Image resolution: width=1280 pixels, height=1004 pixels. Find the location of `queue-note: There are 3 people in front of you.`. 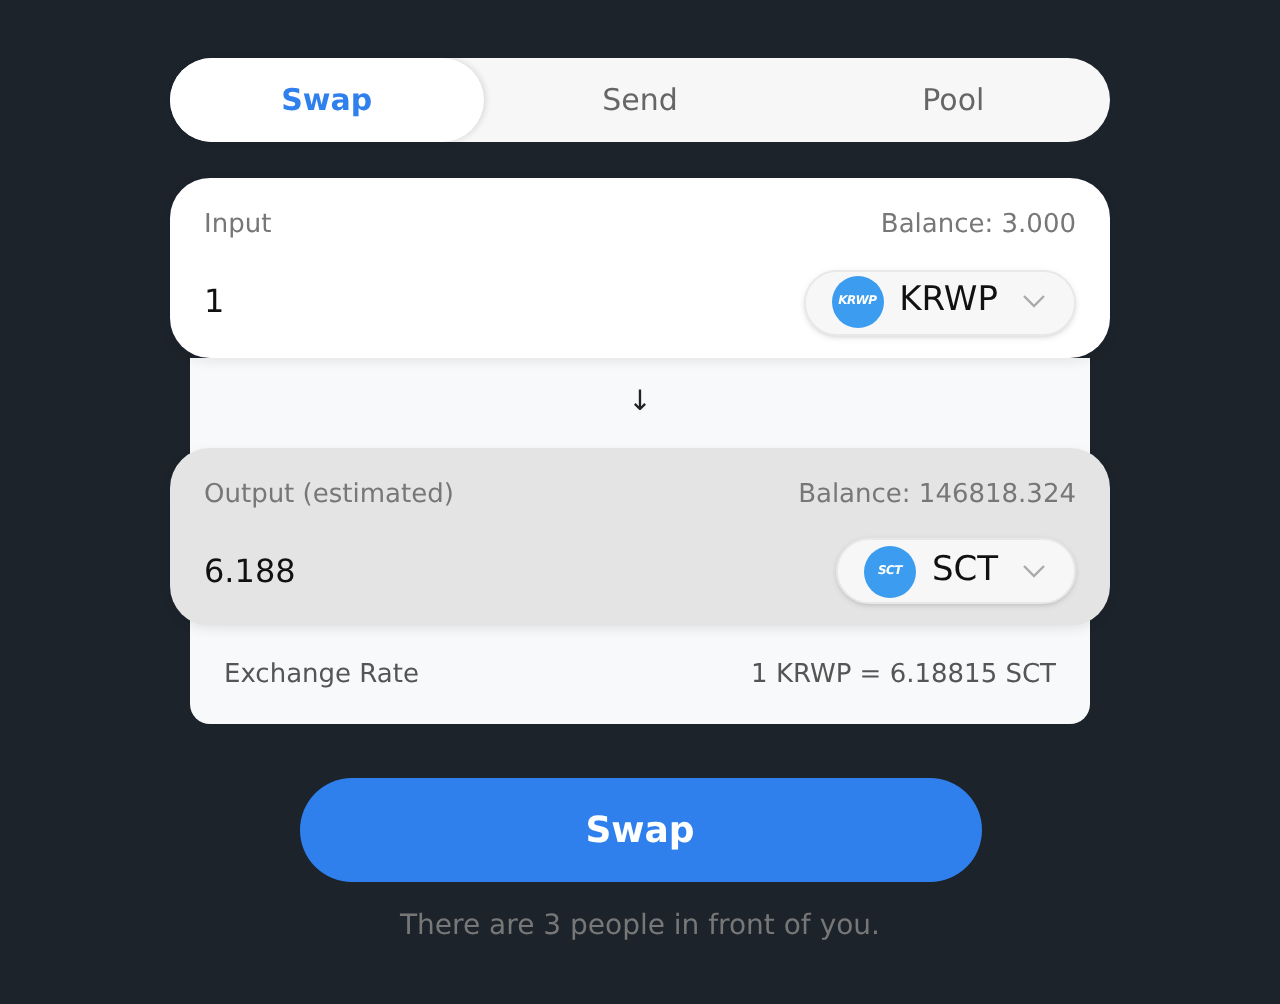

queue-note: There are 3 people in front of you. is located at coordinates (640, 927).